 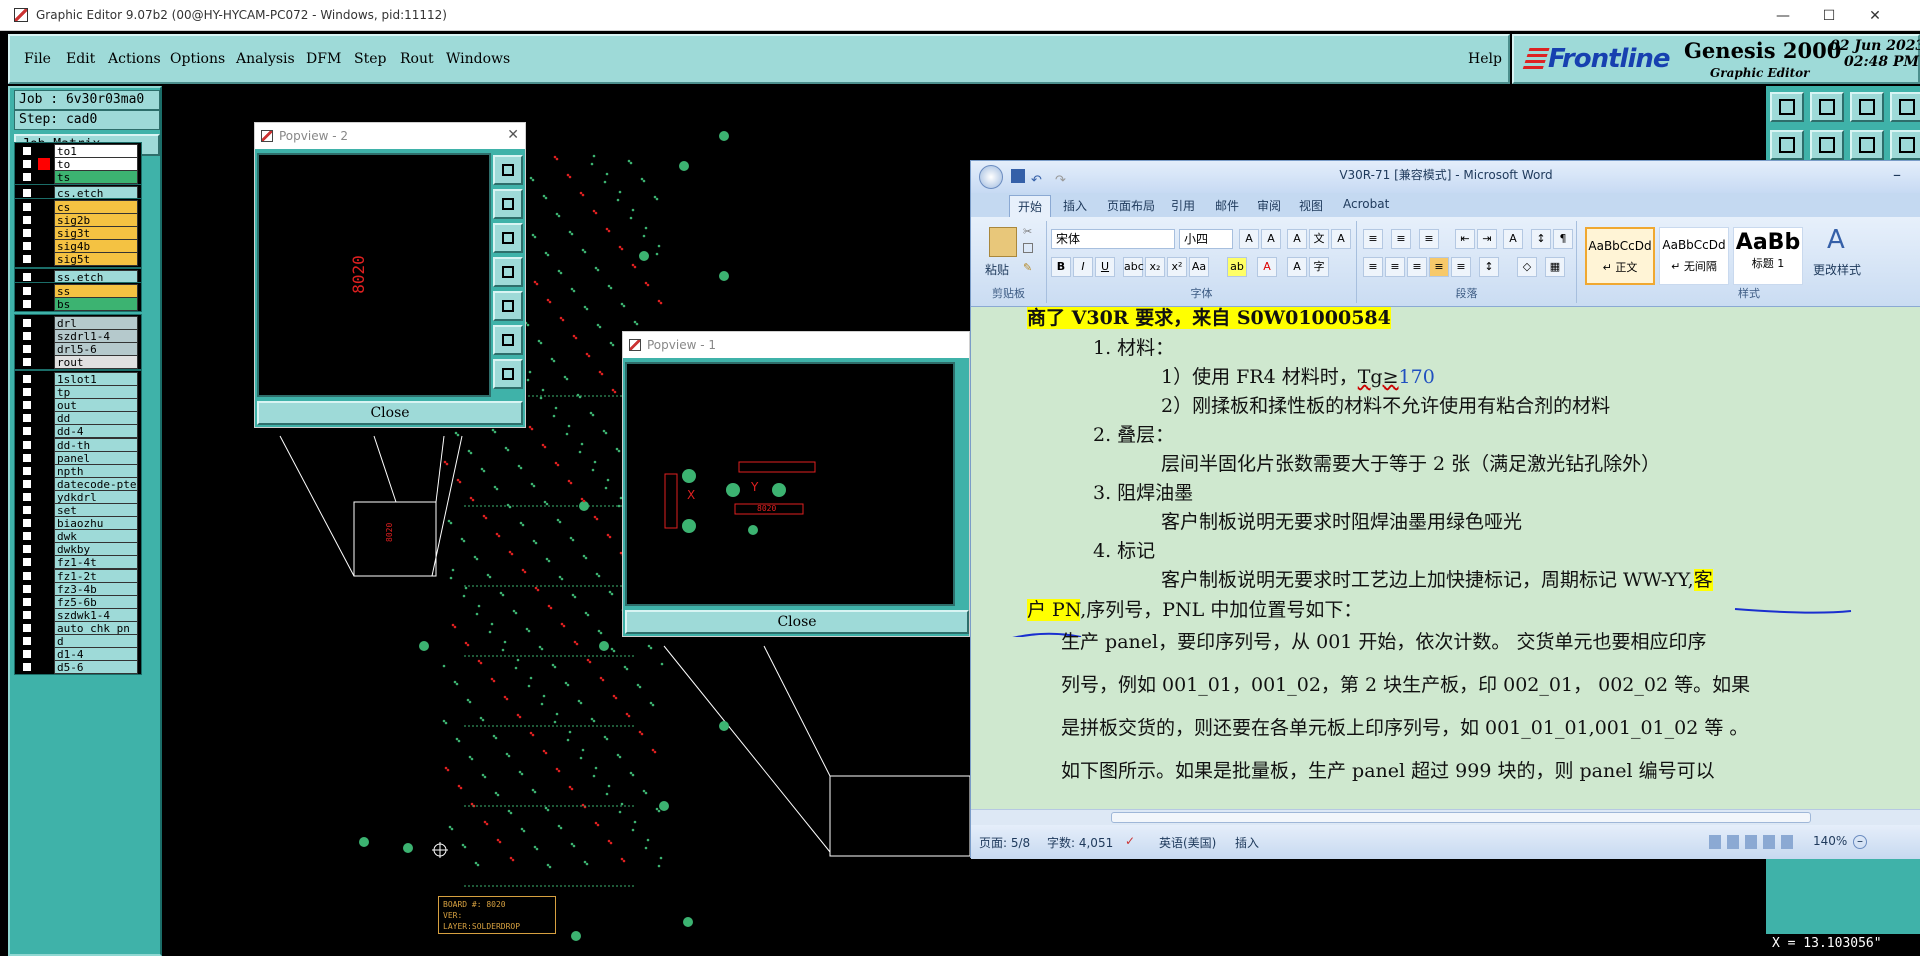 What do you see at coordinates (80, 614) in the screenshot?
I see `layer-row: szdwk1-4` at bounding box center [80, 614].